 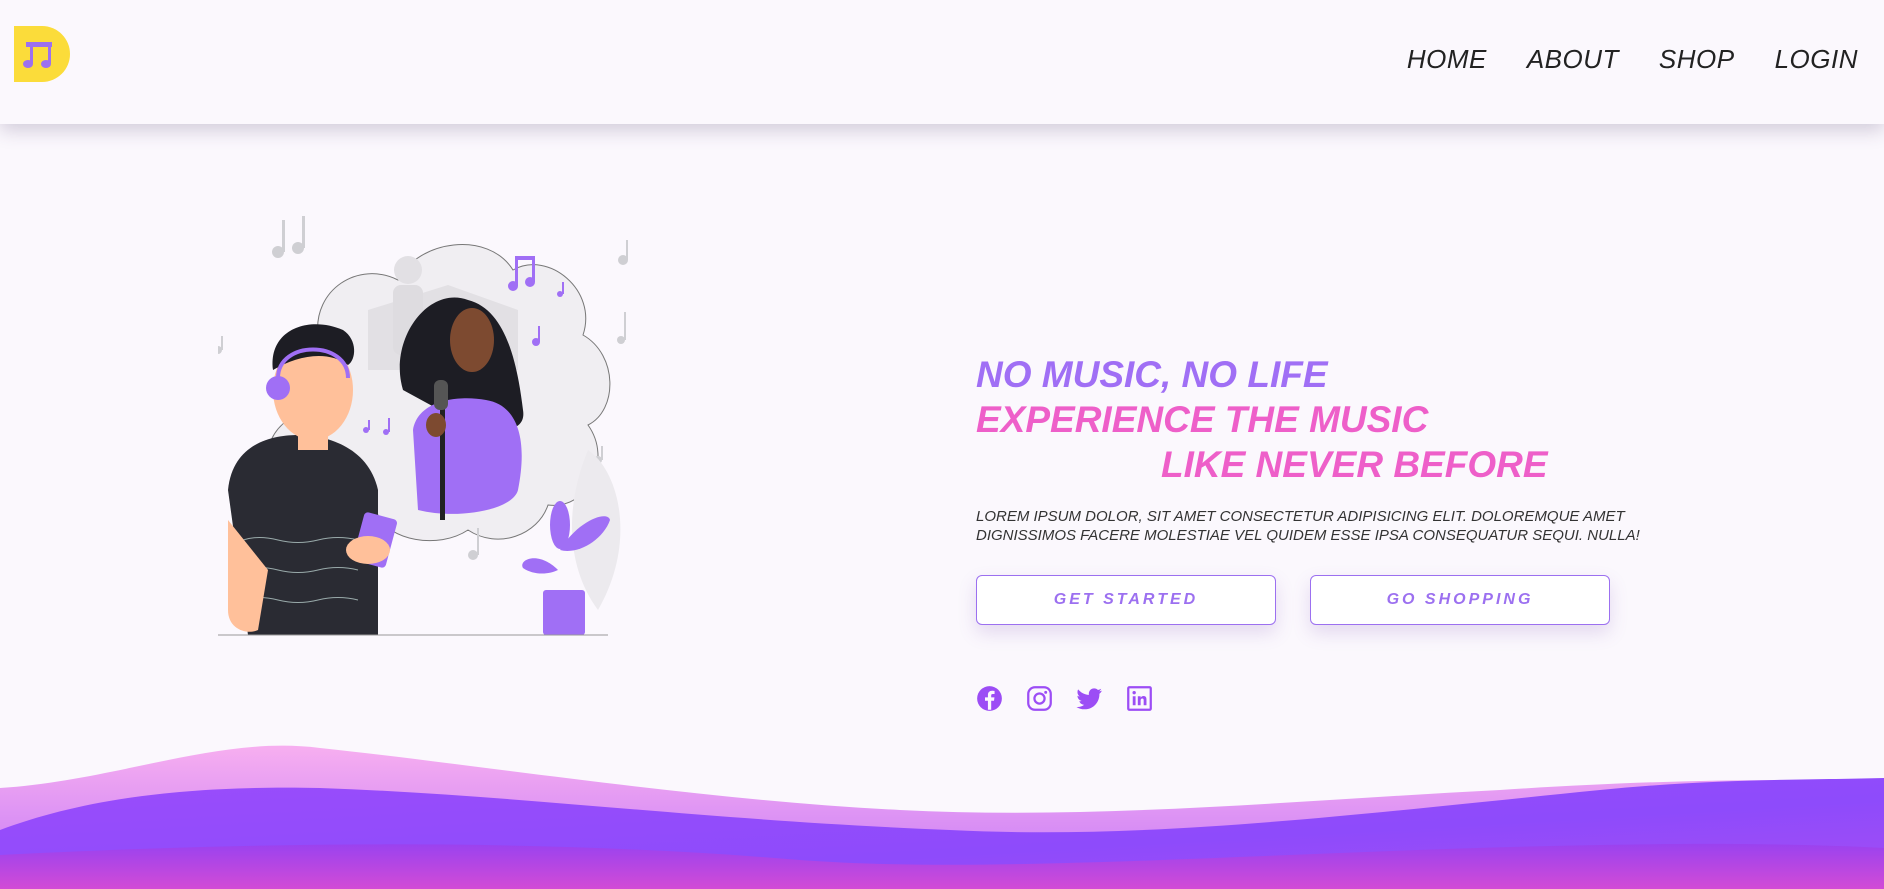 I want to click on social-links, so click(x=1376, y=698).